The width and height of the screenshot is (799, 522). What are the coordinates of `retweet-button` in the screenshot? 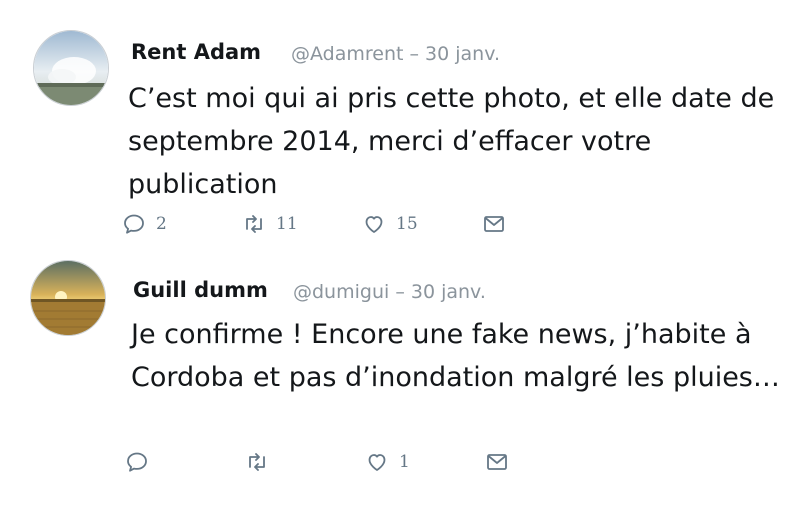 It's located at (262, 462).